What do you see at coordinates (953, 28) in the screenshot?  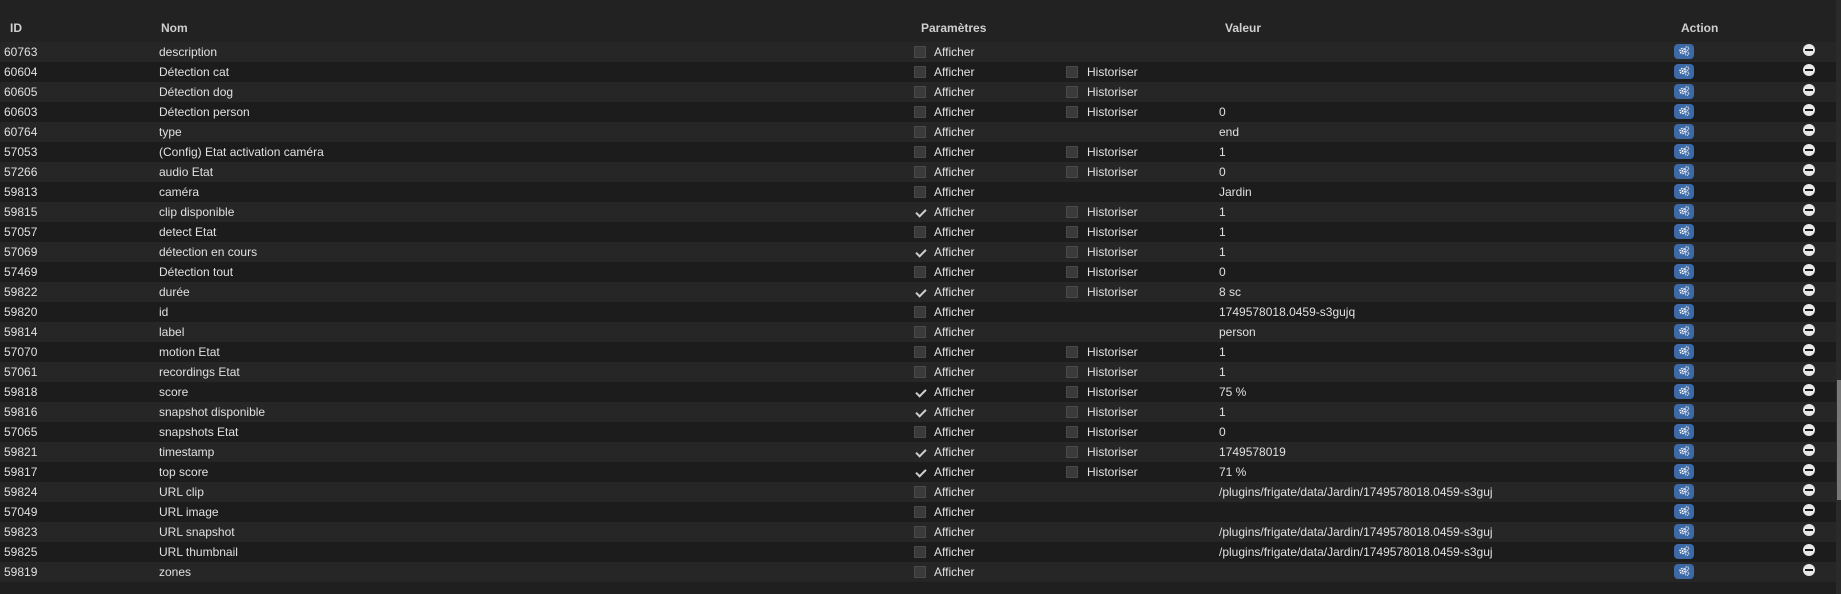 I see `header-params: Paramètres` at bounding box center [953, 28].